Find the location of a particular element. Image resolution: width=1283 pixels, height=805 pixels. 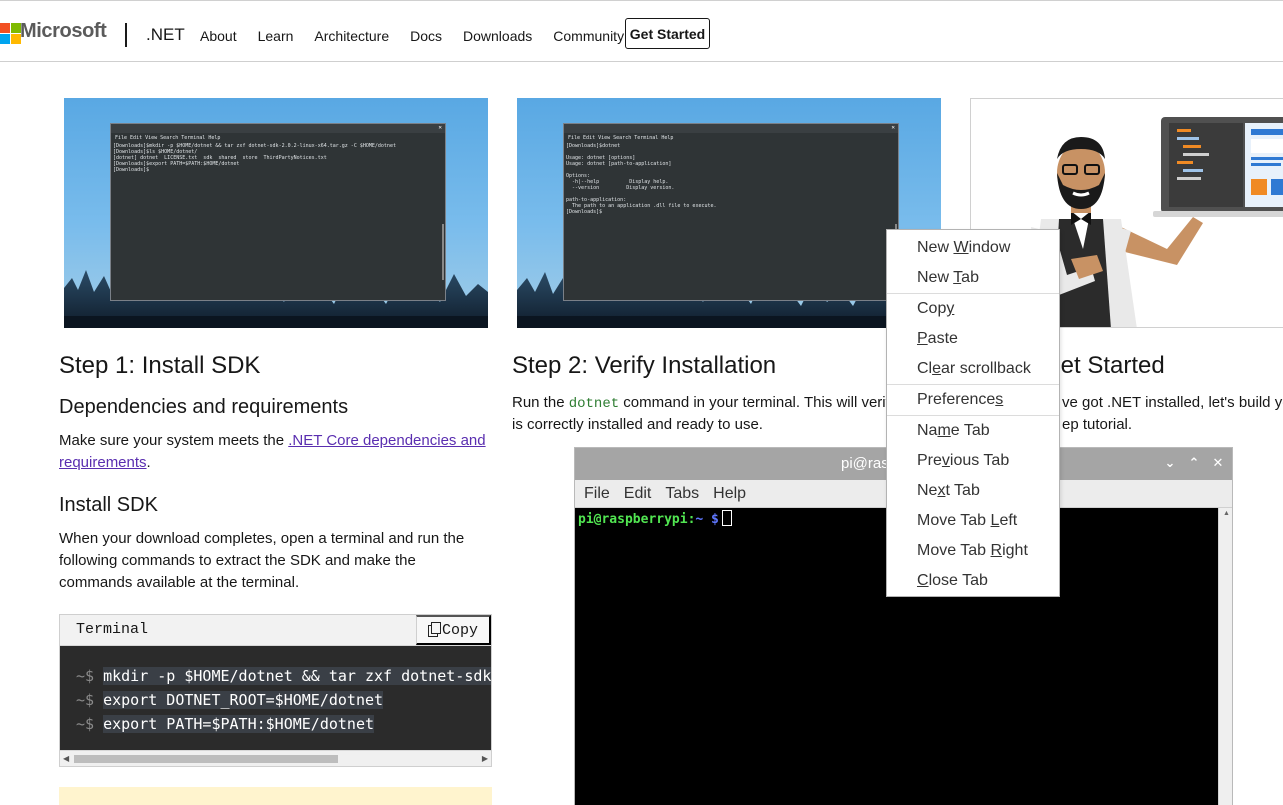

menu-item-new-window: New Window is located at coordinates (973, 248).